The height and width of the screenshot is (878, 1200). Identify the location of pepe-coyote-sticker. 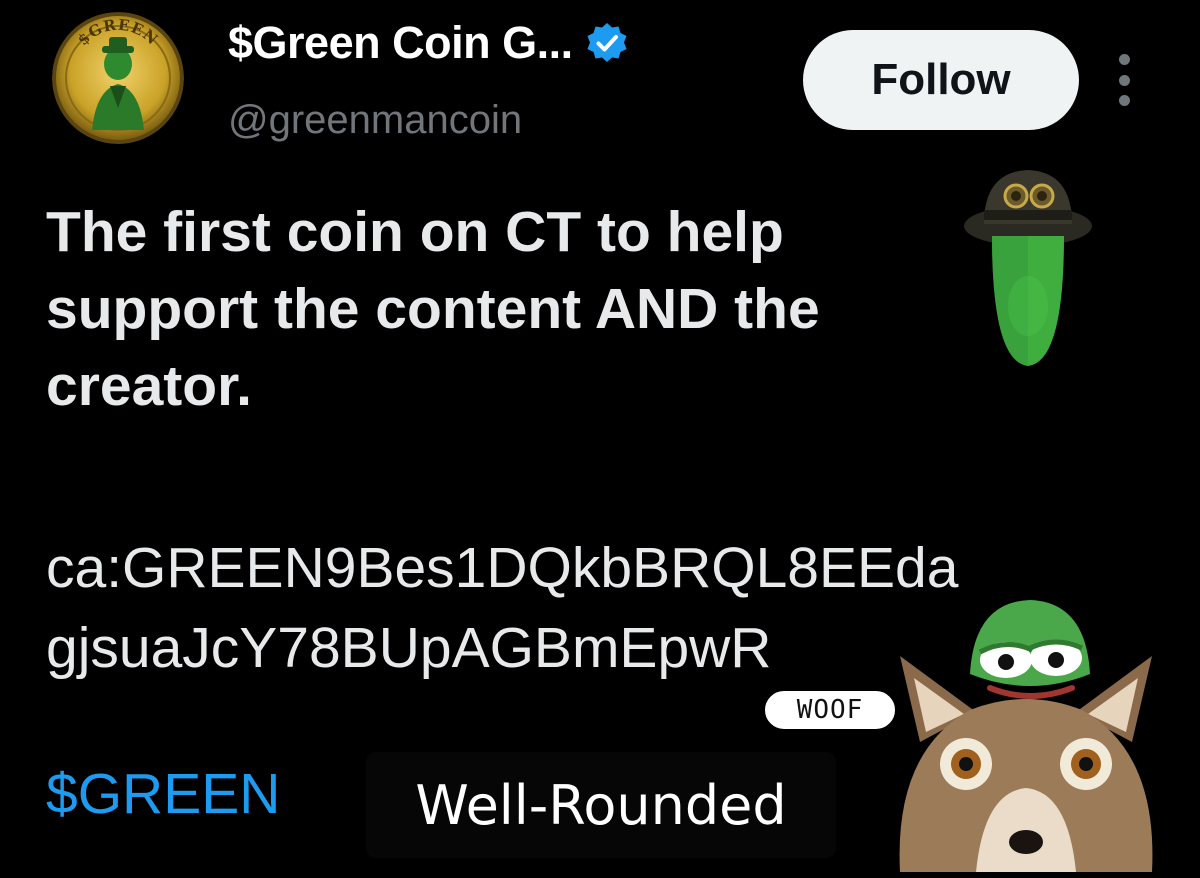
(1030, 732).